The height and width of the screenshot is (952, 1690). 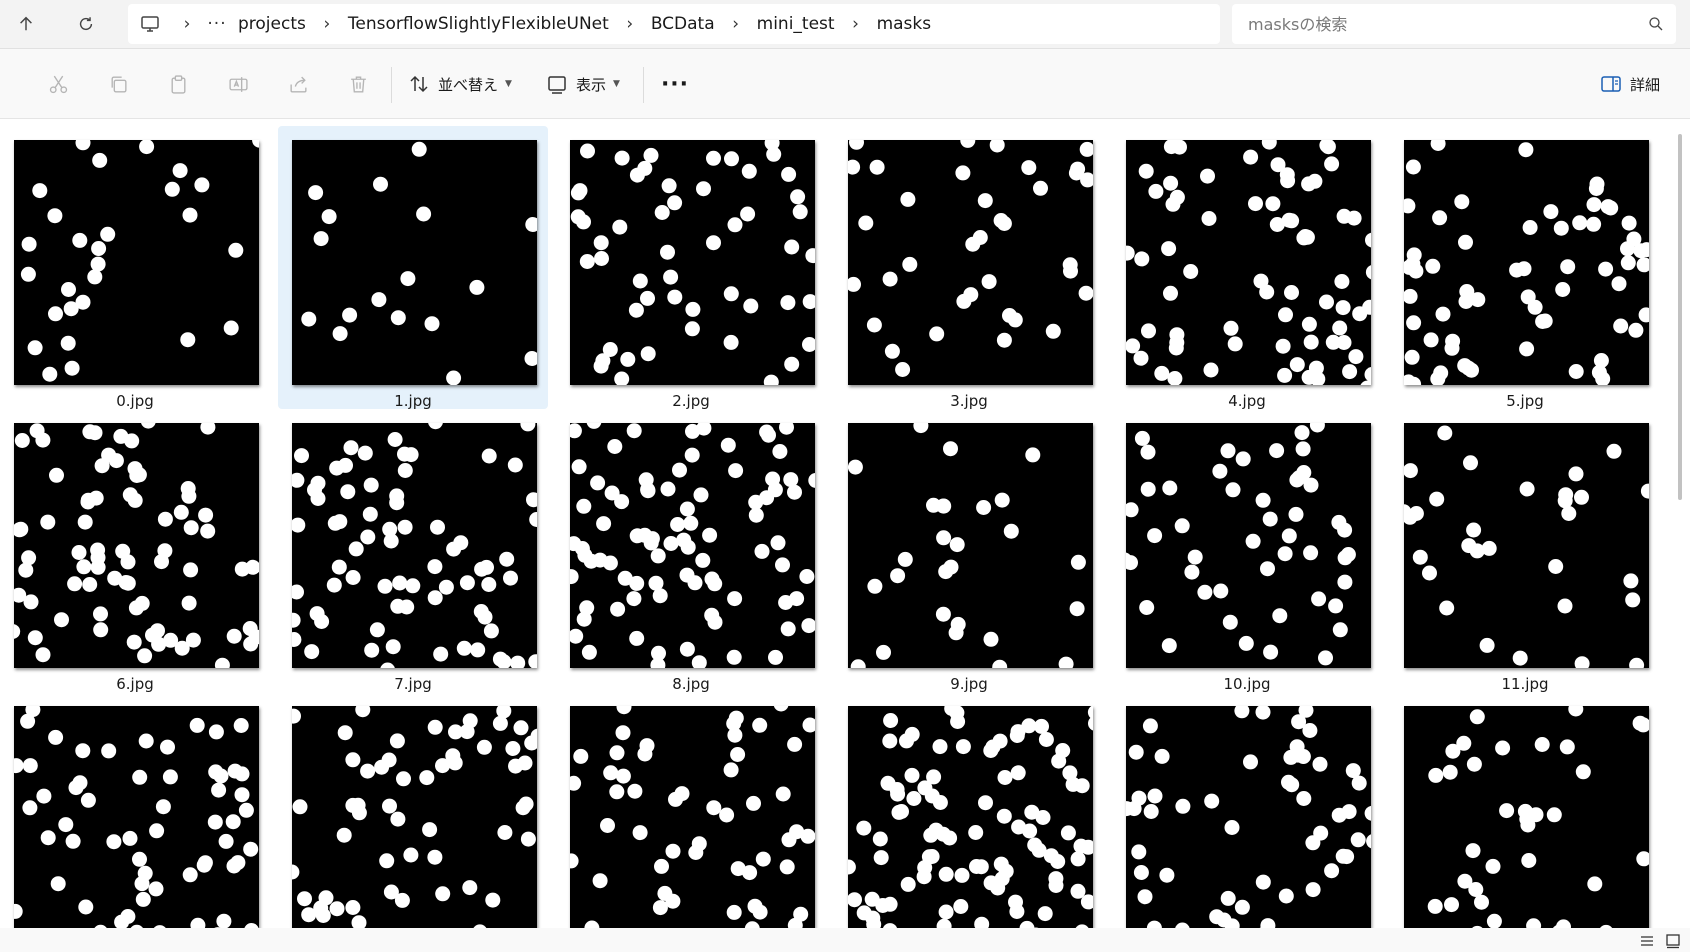 I want to click on breadcrumb-item-unet: TensorflowSlightlyFlexibleUNet, so click(x=478, y=24).